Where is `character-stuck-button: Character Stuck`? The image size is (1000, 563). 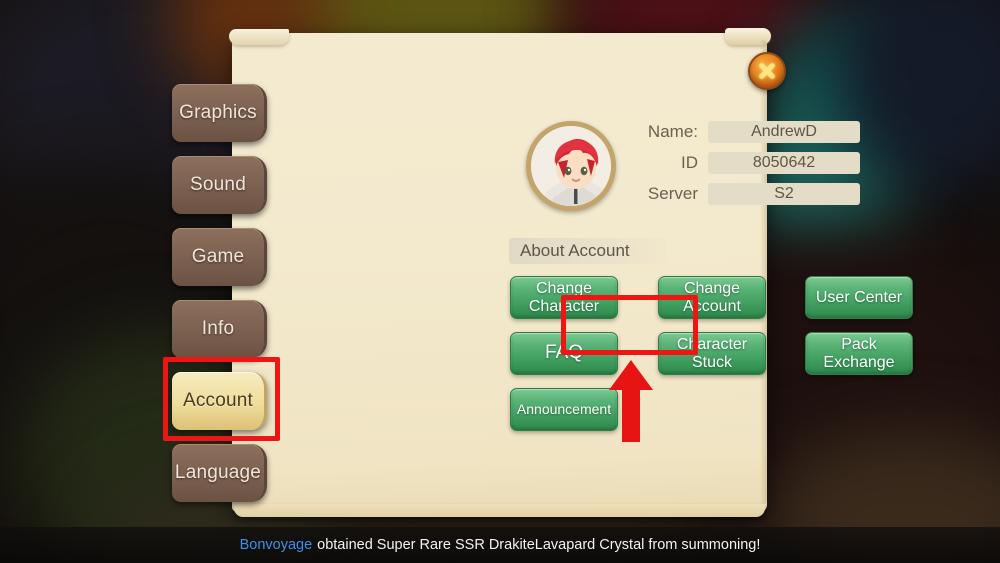 character-stuck-button: Character Stuck is located at coordinates (712, 353).